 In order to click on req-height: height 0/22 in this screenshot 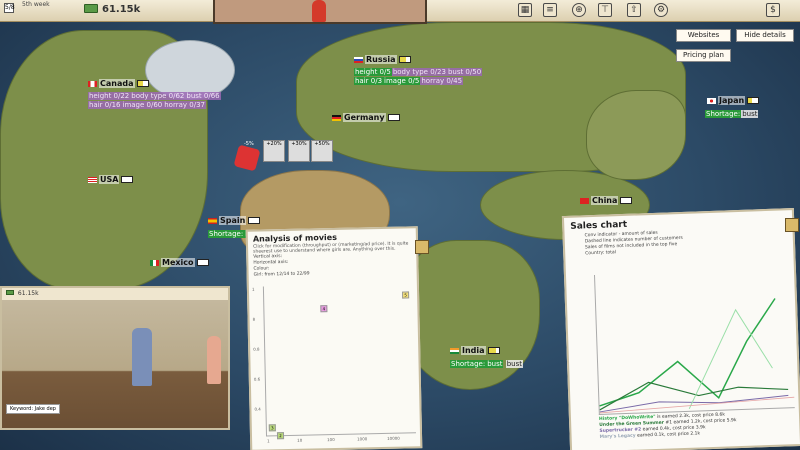, I will do `click(109, 96)`.